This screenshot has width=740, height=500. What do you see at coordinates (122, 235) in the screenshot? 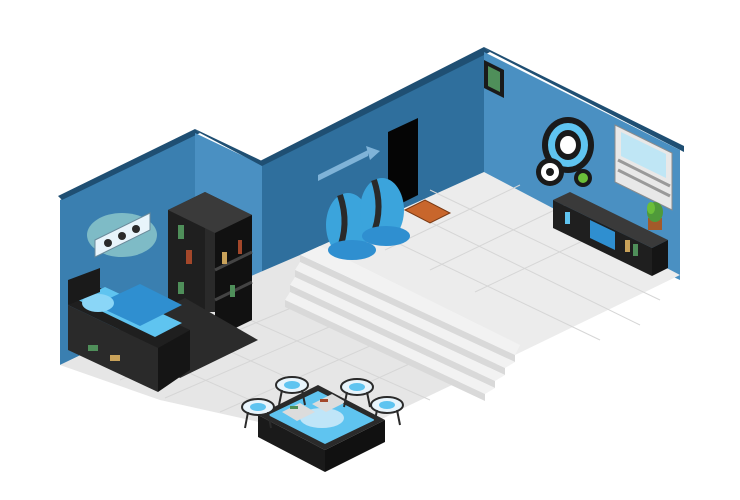
I see `wall-lamp-decal-icon` at bounding box center [122, 235].